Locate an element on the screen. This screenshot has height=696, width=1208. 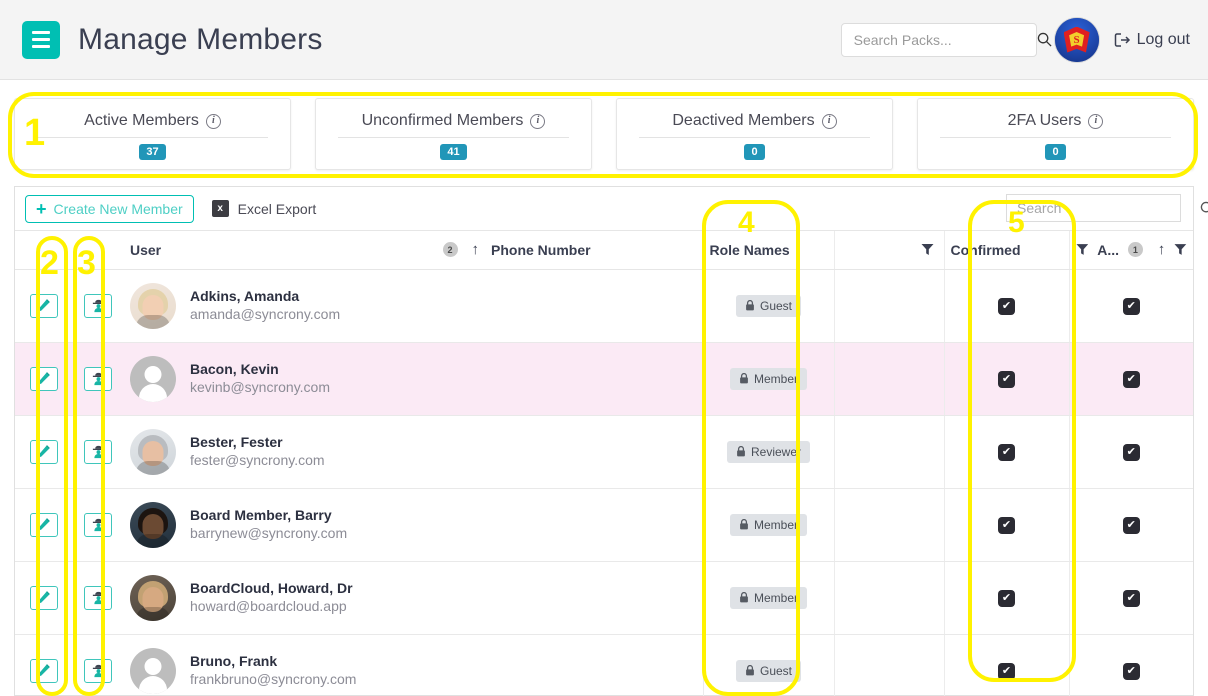
sort-order-badge: 2 is located at coordinates (450, 250).